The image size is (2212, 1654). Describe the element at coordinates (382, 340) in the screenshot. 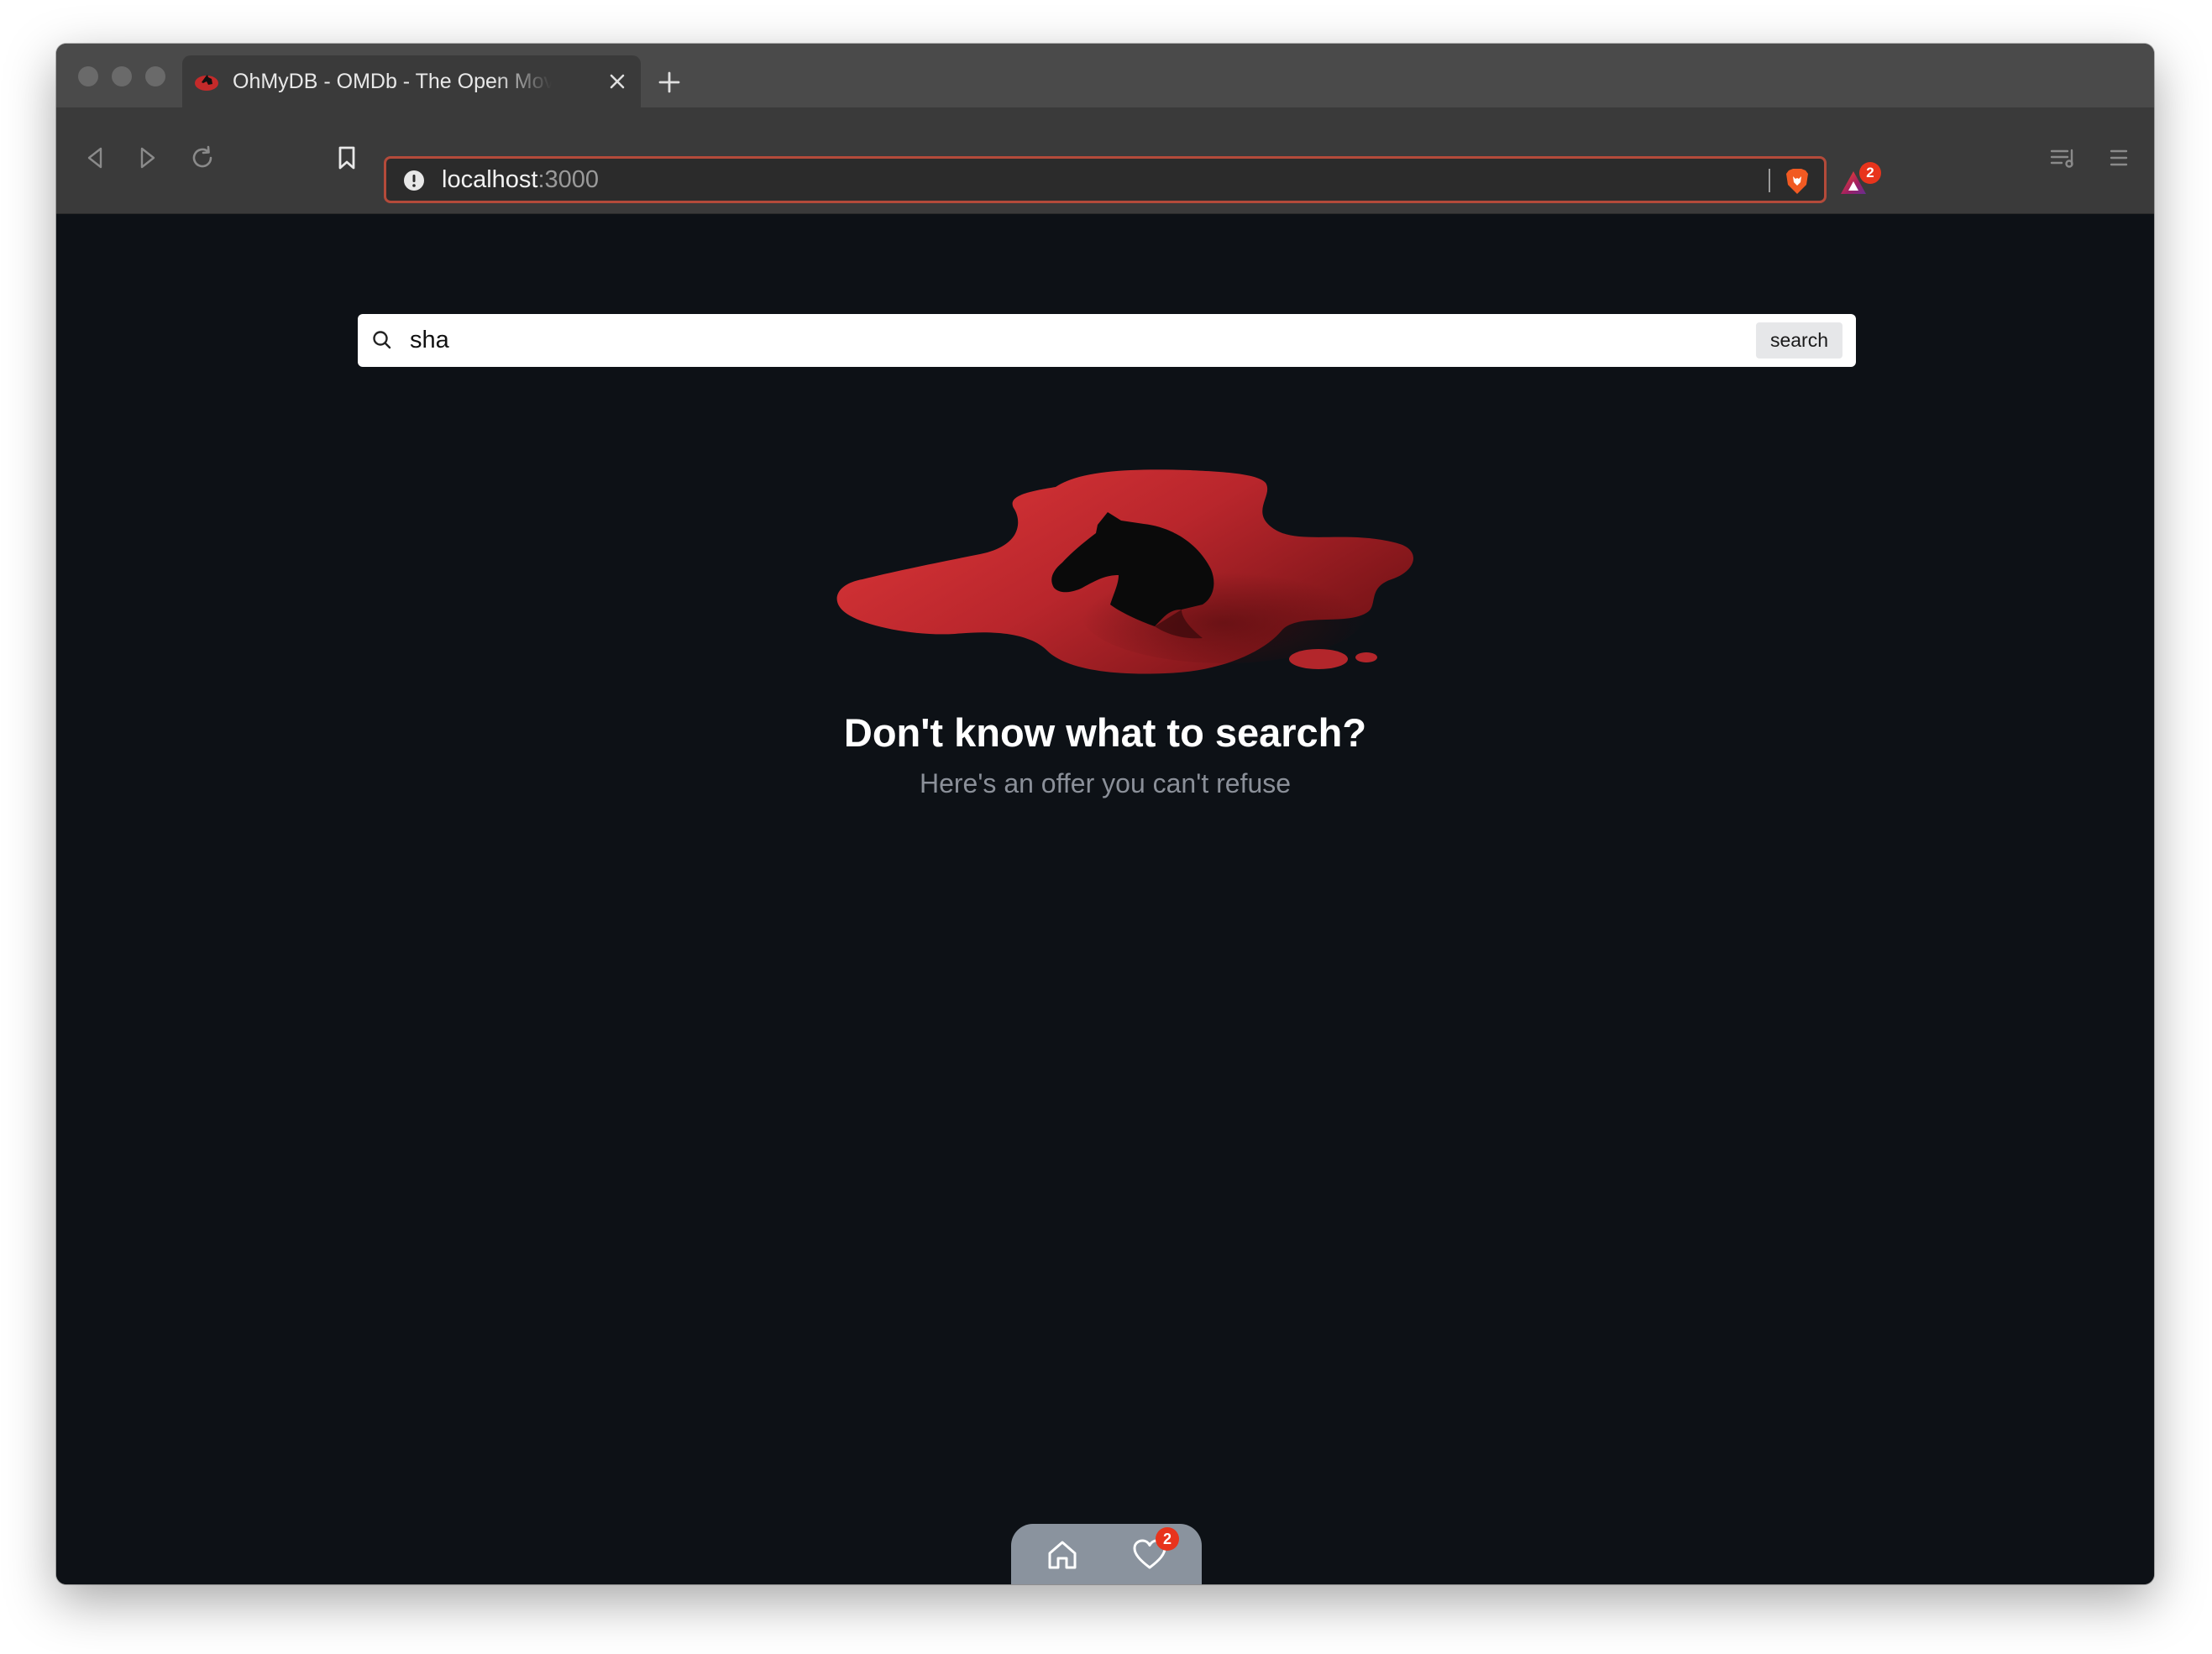

I see `search-icon` at that location.